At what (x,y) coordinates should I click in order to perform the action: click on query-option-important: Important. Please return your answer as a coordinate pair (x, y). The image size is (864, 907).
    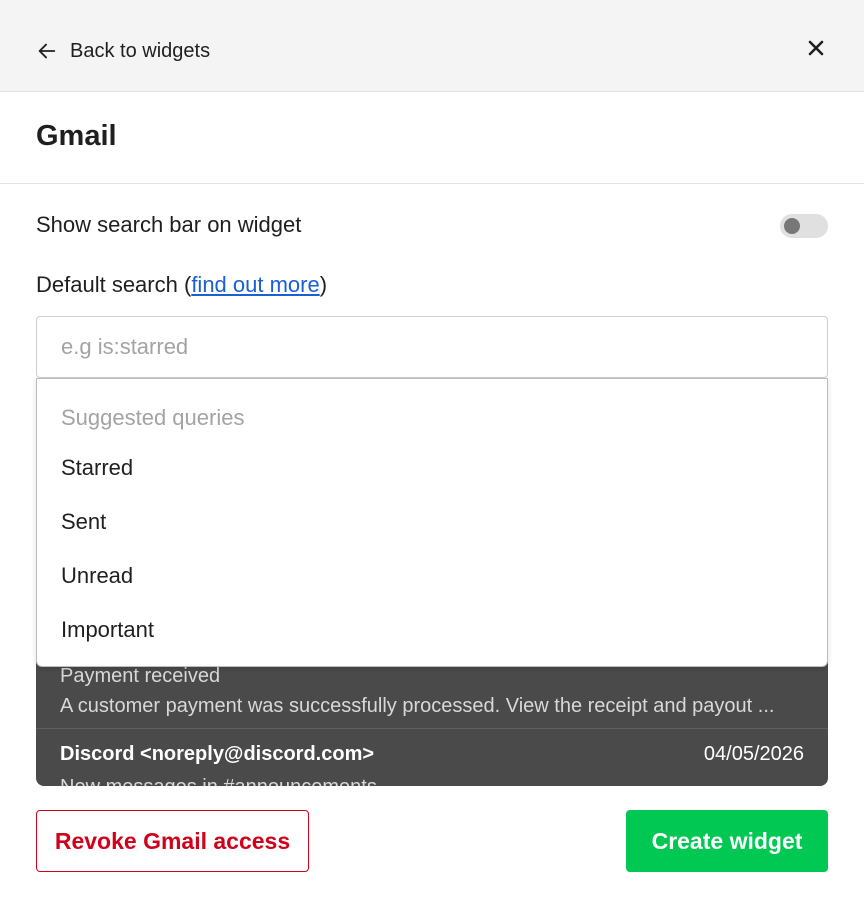
    Looking at the image, I should click on (432, 630).